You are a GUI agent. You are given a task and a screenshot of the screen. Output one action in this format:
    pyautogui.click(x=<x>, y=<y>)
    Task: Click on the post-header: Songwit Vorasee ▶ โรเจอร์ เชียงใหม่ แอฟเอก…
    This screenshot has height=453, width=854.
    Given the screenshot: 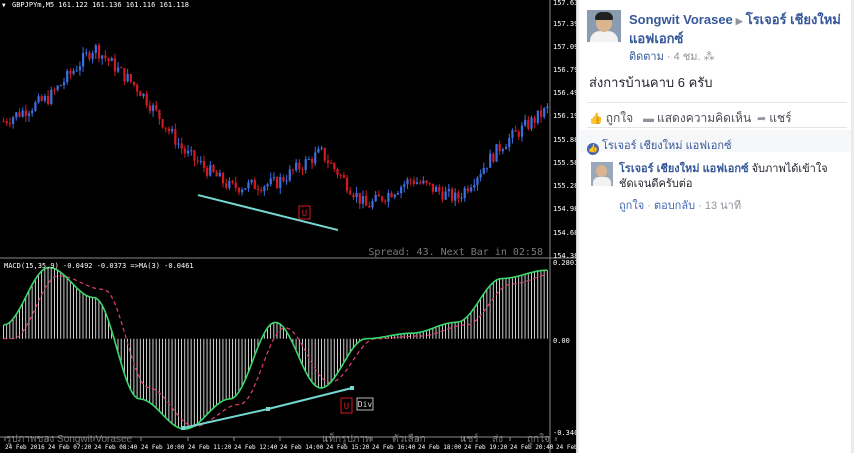 What is the action you would take?
    pyautogui.click(x=738, y=29)
    